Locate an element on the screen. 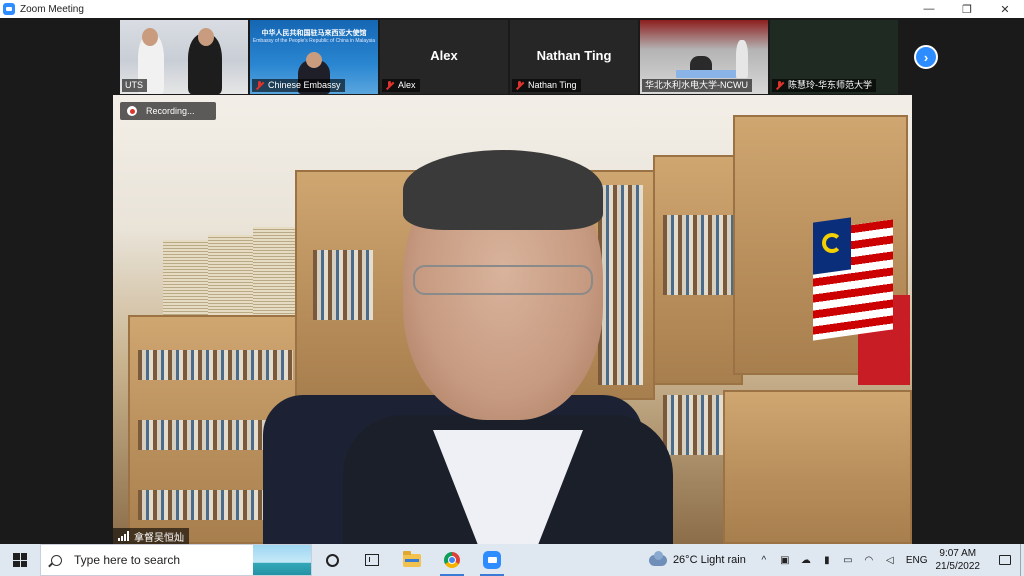 Image resolution: width=1024 pixels, height=576 pixels. onedrive-icon: ☁ is located at coordinates (806, 560).